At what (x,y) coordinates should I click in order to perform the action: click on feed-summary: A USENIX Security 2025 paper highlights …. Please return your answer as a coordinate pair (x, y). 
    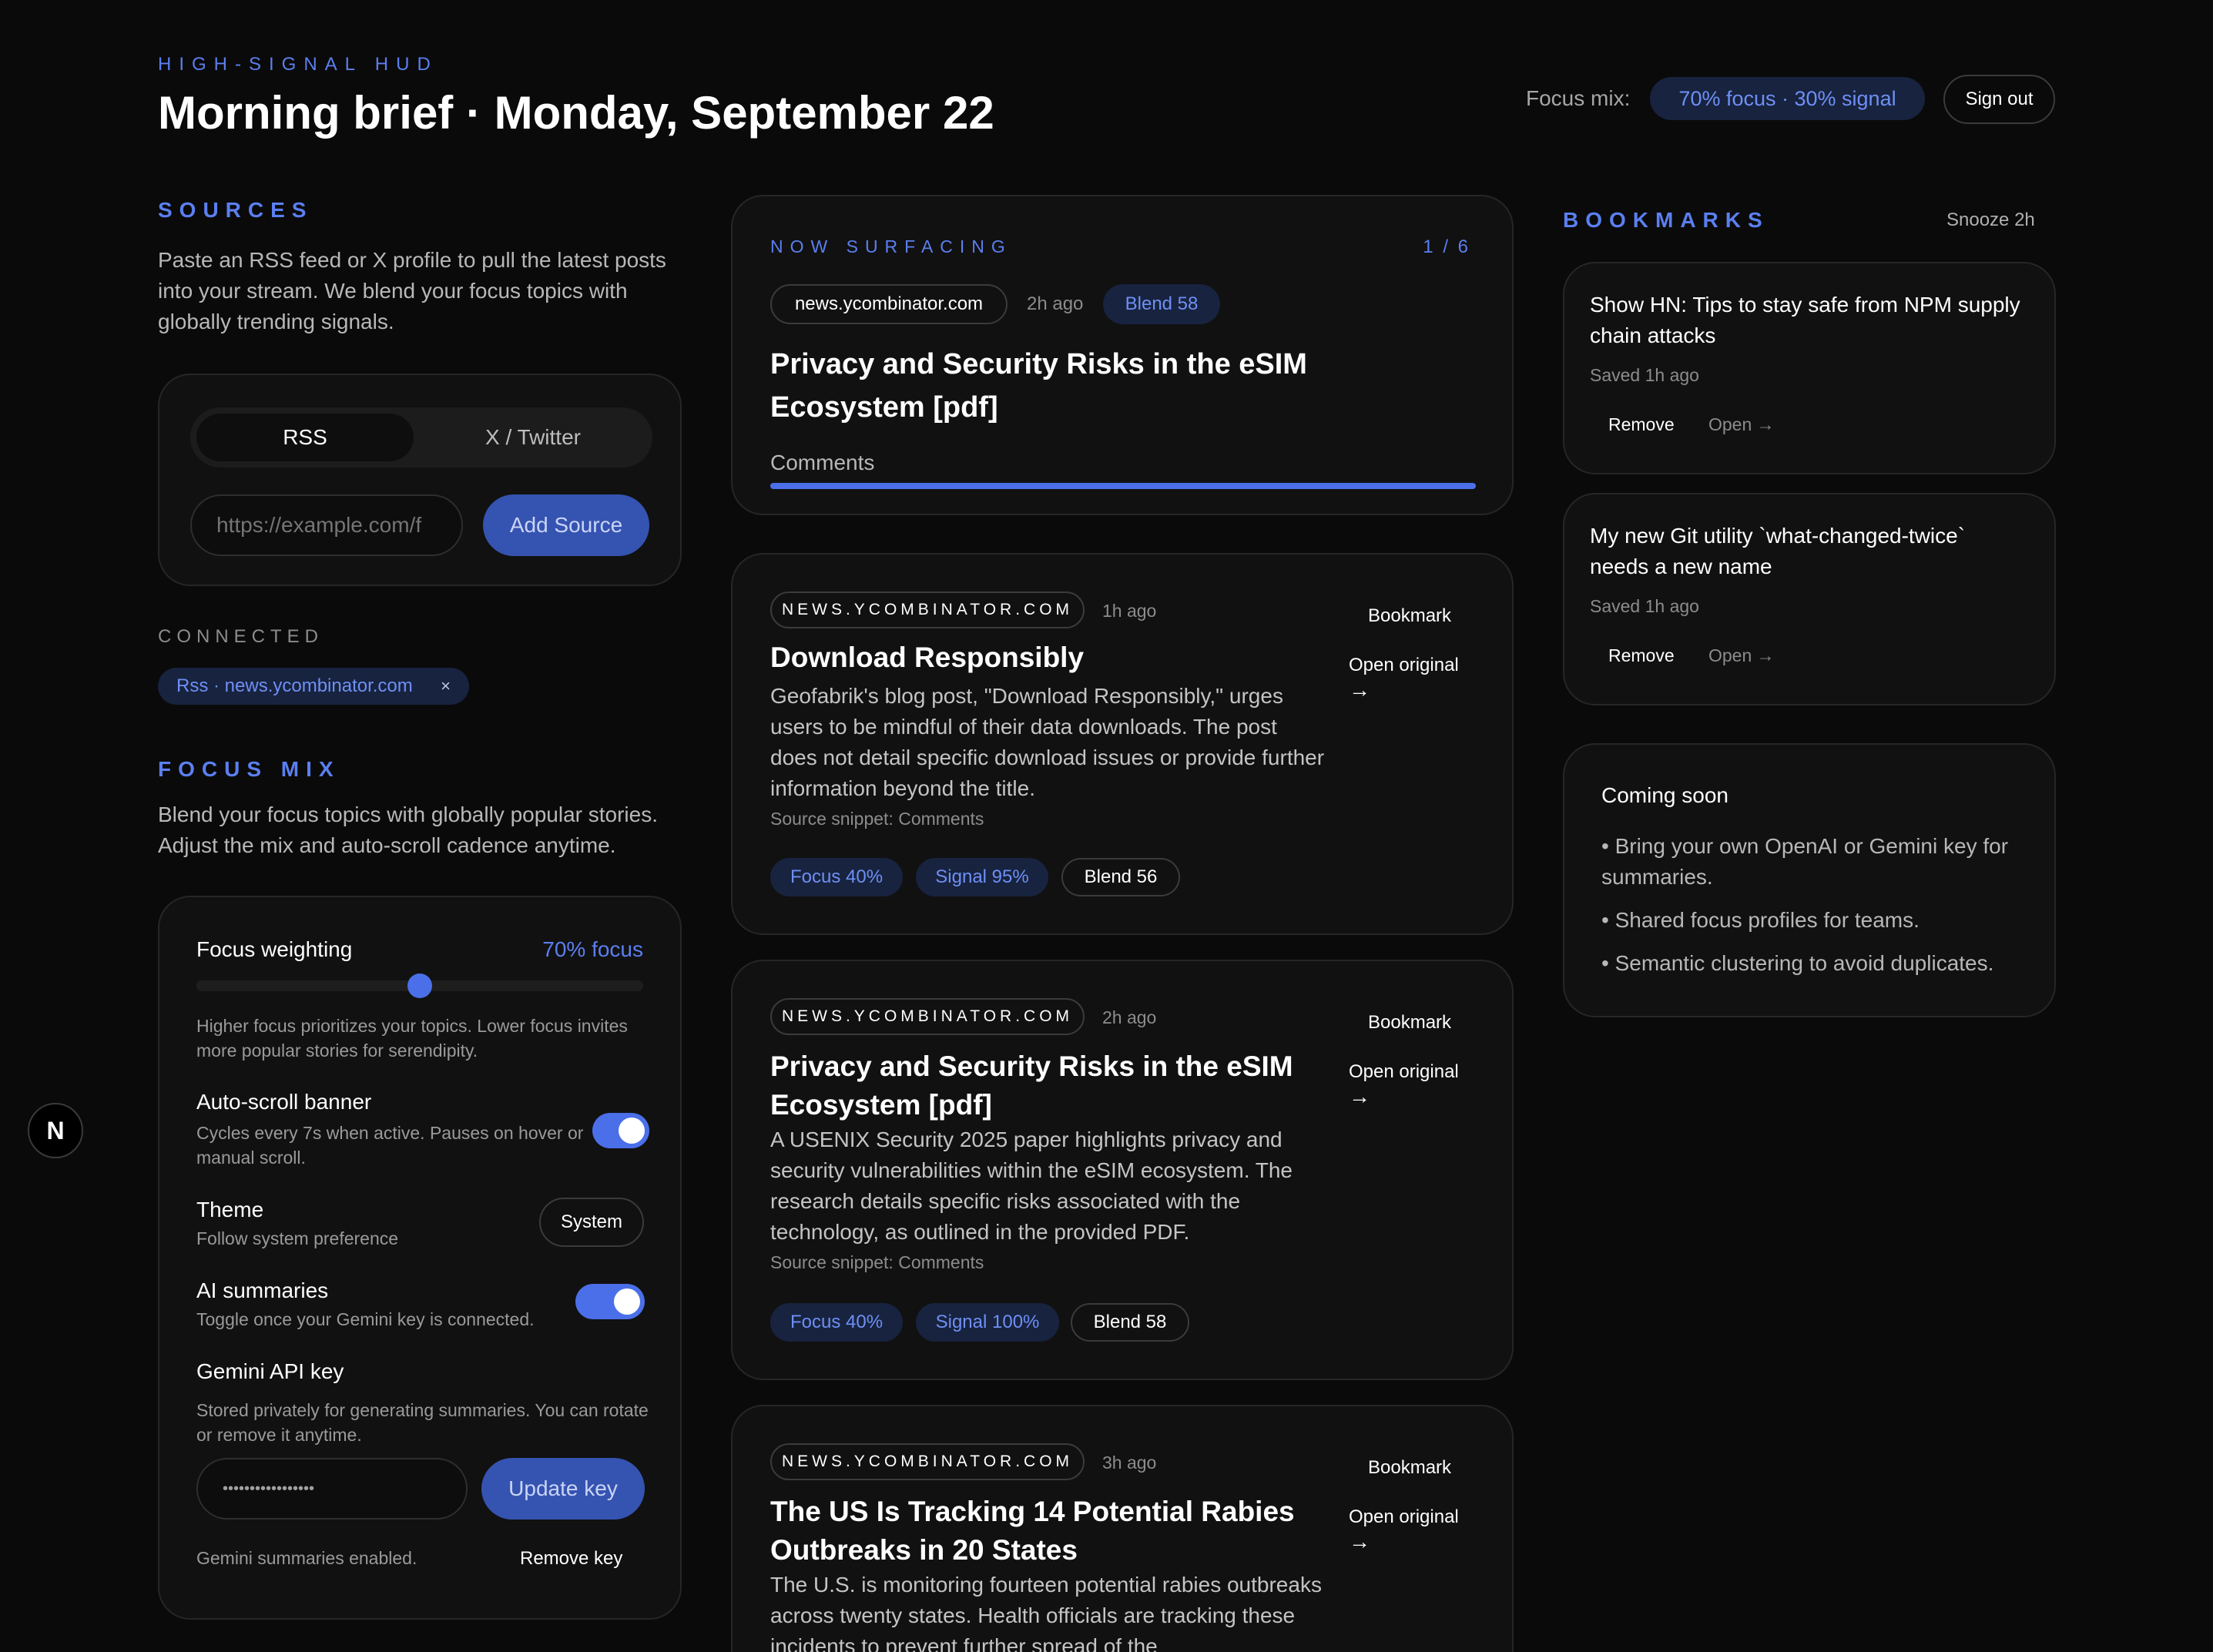
    Looking at the image, I should click on (1032, 1186).